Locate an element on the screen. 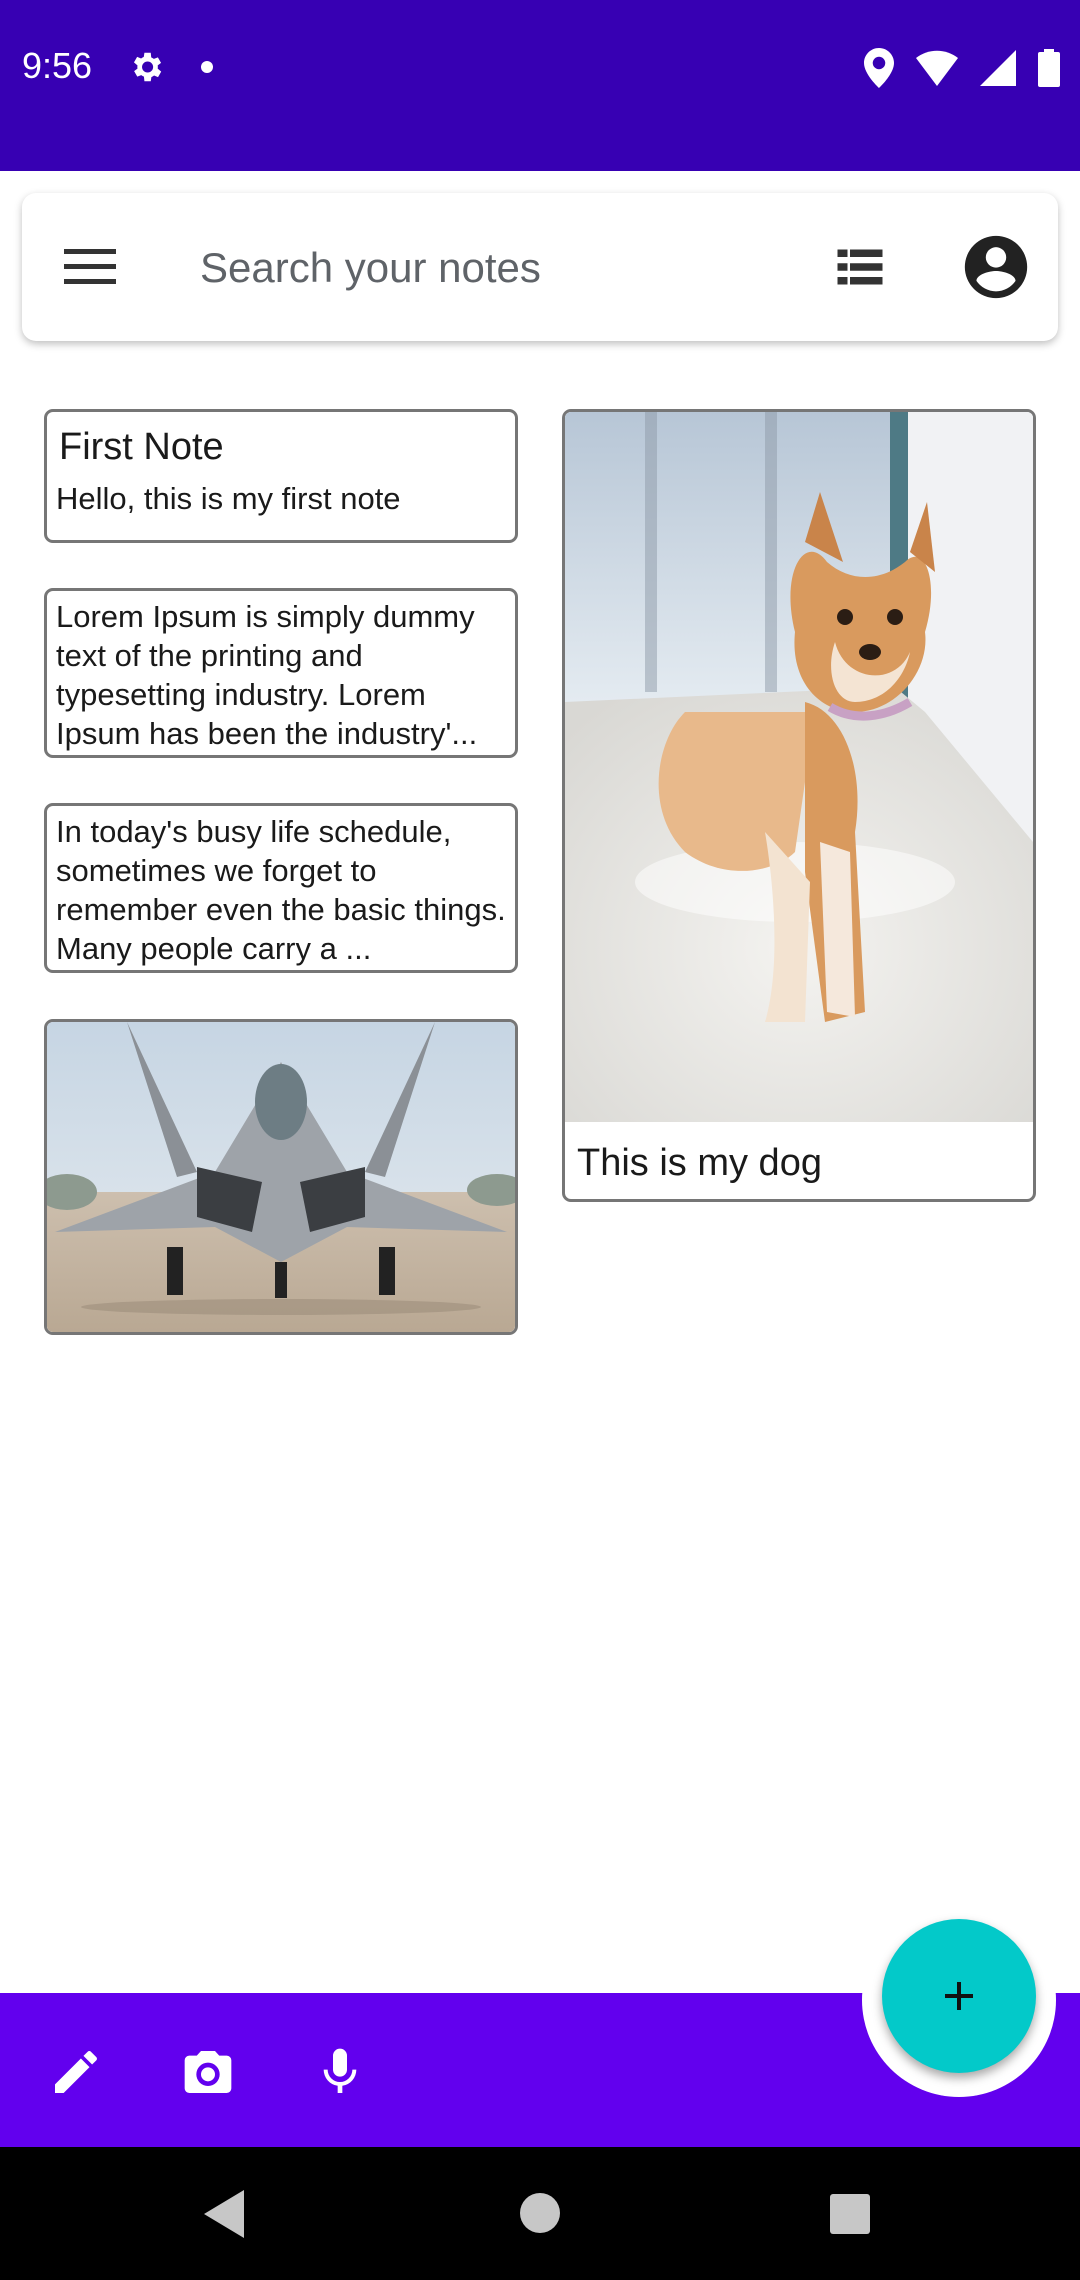 The width and height of the screenshot is (1080, 2280). list-view-icon is located at coordinates (860, 267).